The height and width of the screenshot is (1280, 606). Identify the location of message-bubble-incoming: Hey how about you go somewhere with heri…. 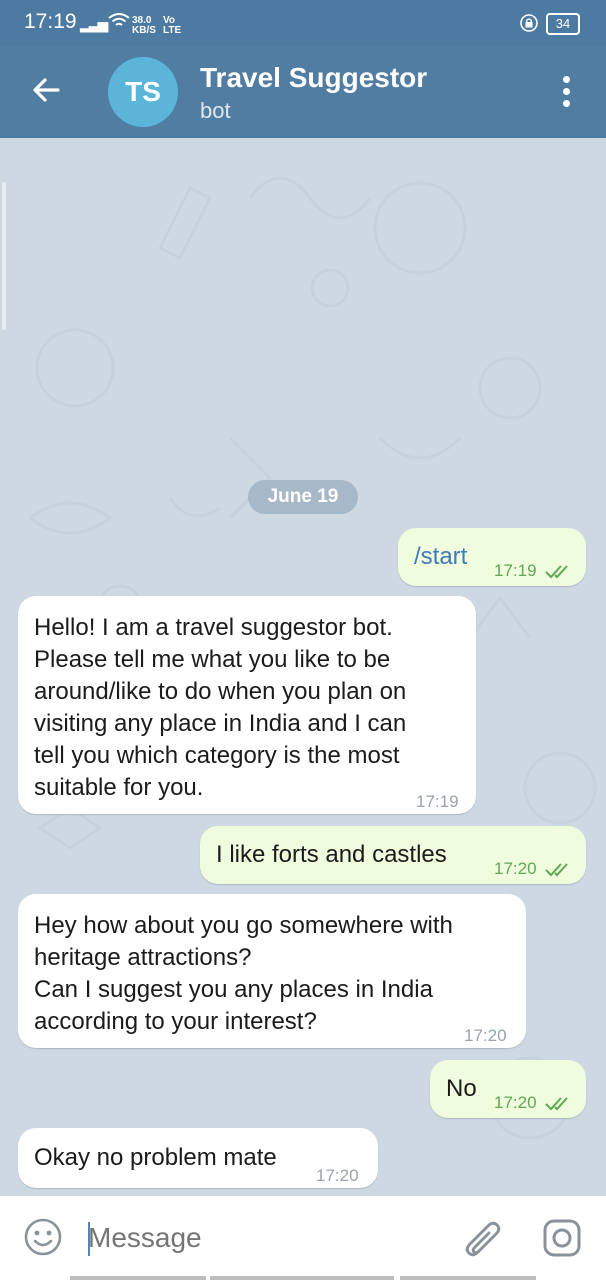
(272, 971).